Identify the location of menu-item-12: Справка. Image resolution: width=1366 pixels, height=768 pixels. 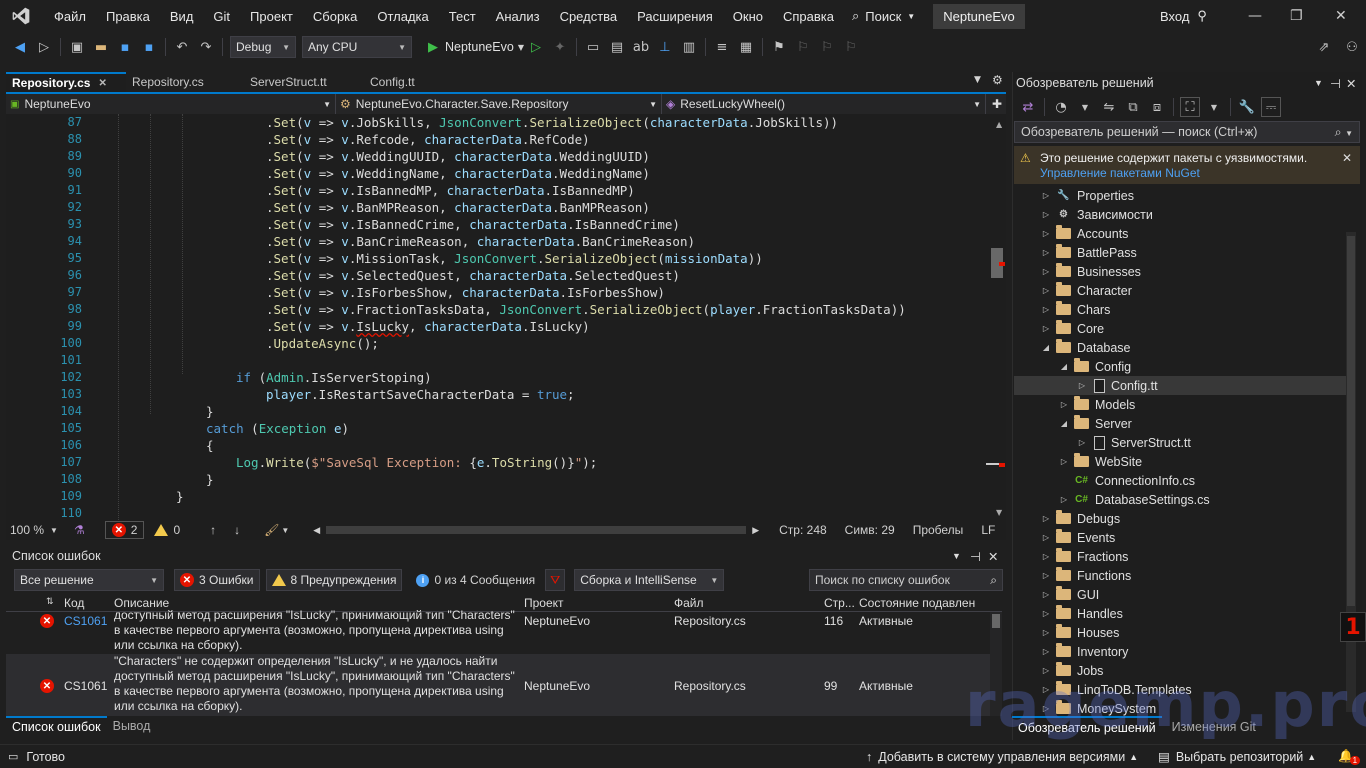
(808, 16).